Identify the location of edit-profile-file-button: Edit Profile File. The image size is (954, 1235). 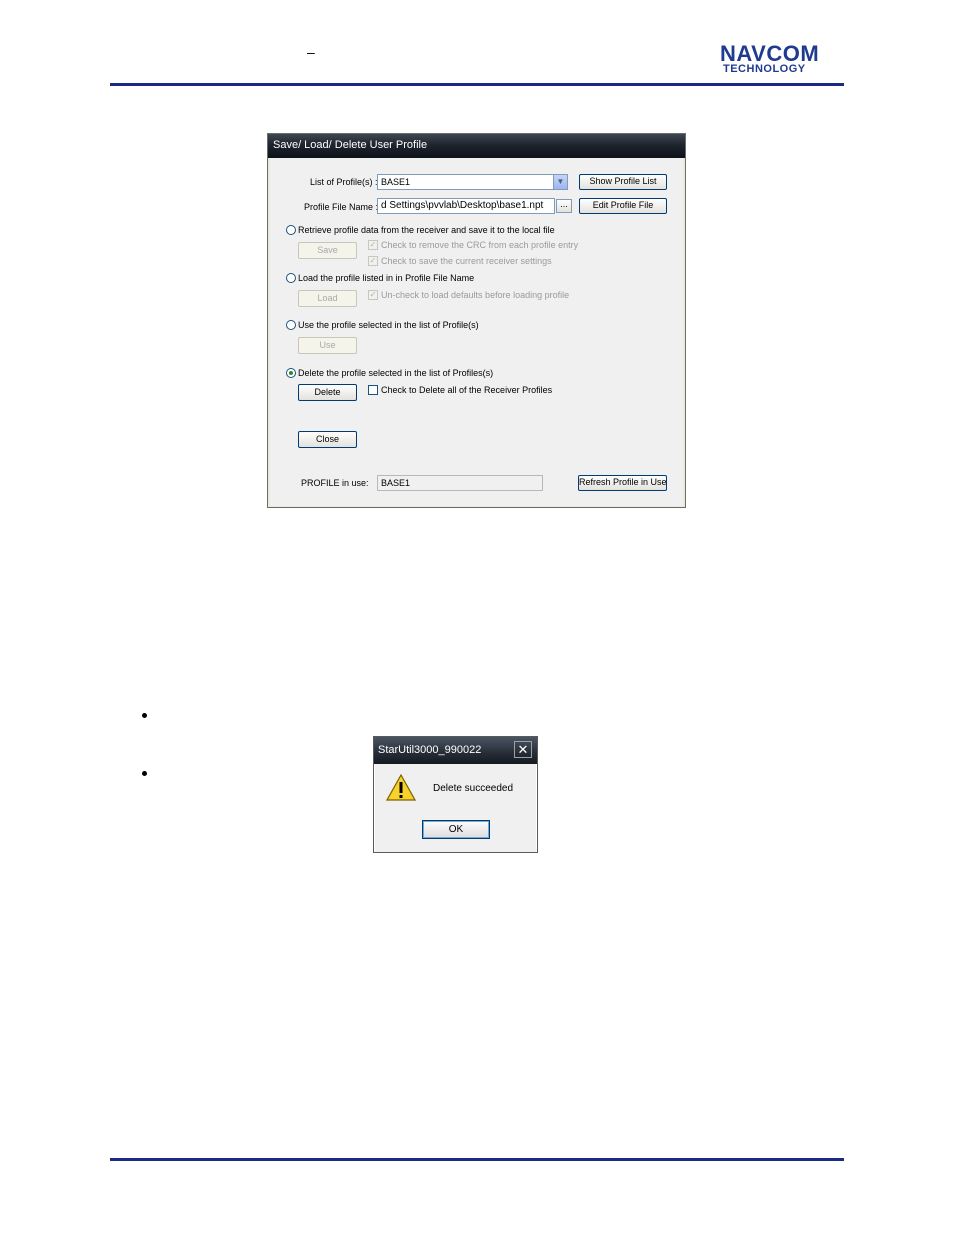
(623, 206).